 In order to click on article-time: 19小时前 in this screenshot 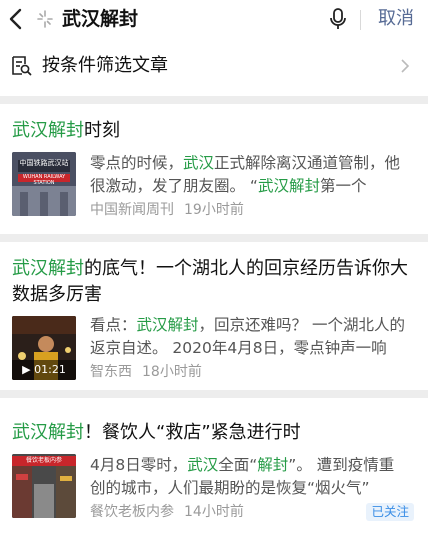, I will do `click(214, 210)`.